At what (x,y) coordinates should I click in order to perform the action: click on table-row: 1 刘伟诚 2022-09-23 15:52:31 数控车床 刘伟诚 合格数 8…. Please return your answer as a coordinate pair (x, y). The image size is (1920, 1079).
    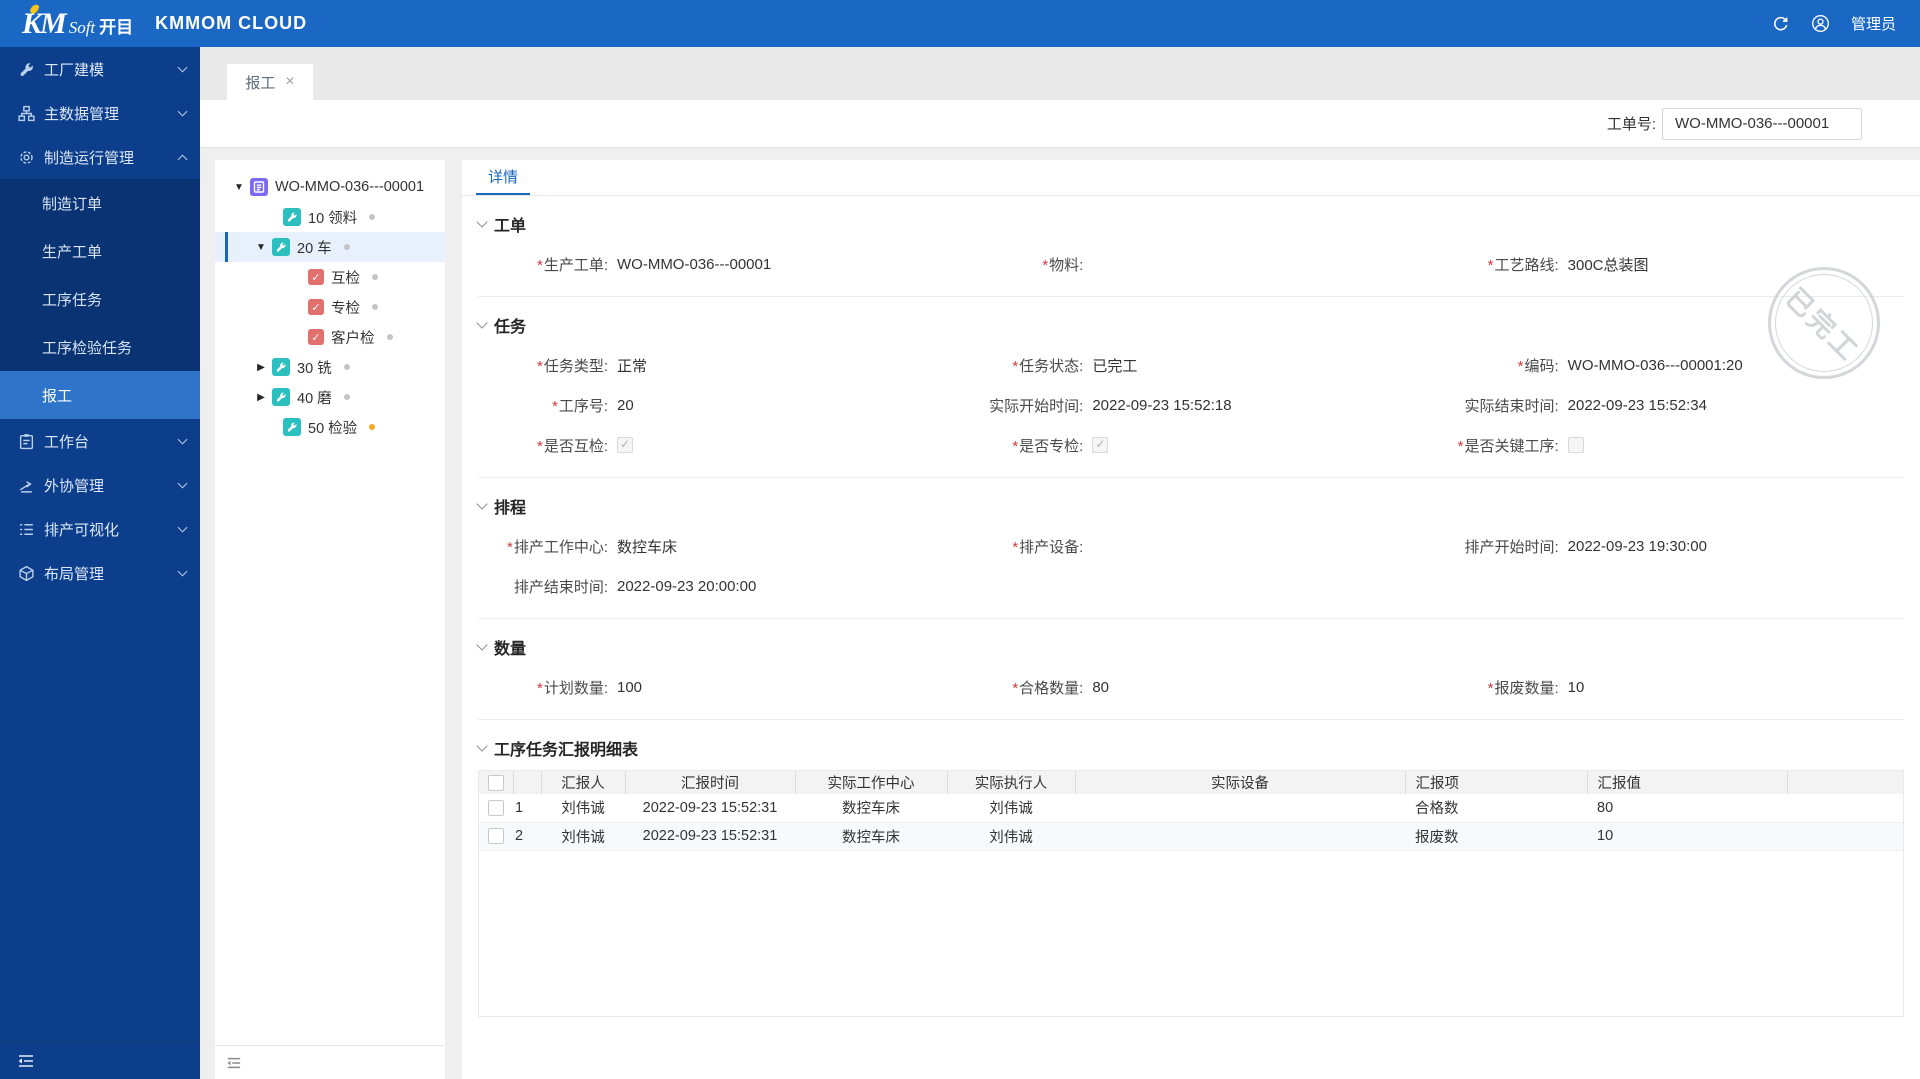
    Looking at the image, I should click on (1191, 808).